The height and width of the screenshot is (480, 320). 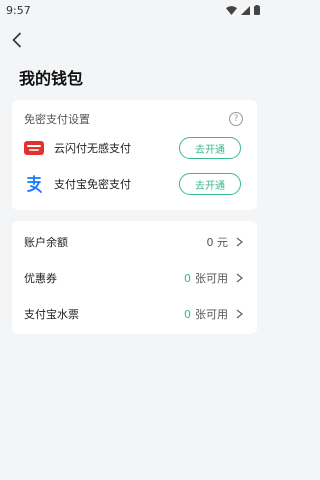 What do you see at coordinates (134, 10) in the screenshot?
I see `status-bar: 9:57` at bounding box center [134, 10].